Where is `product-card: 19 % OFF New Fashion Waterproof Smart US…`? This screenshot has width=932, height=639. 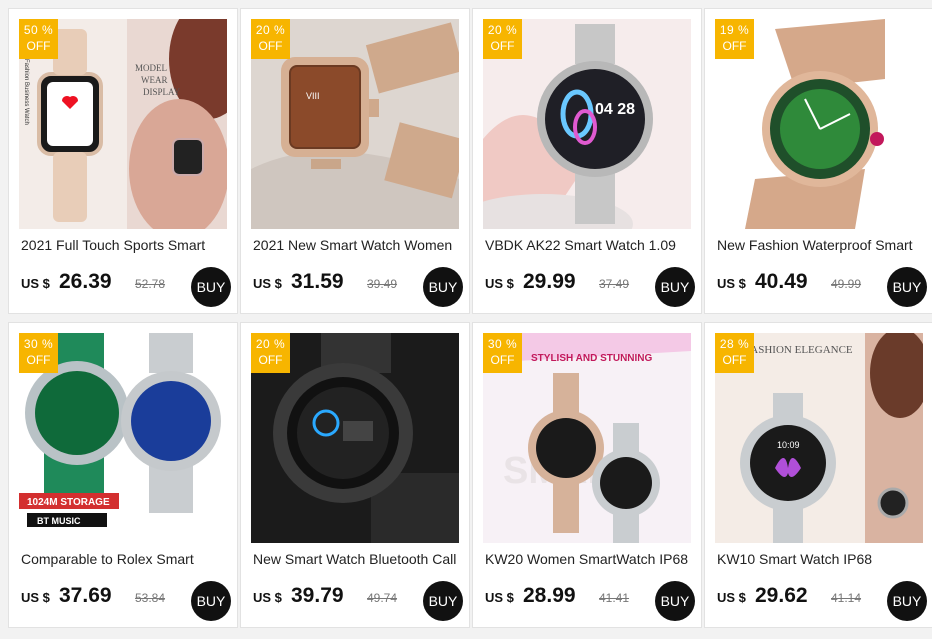 product-card: 19 % OFF New Fashion Waterproof Smart US… is located at coordinates (818, 161).